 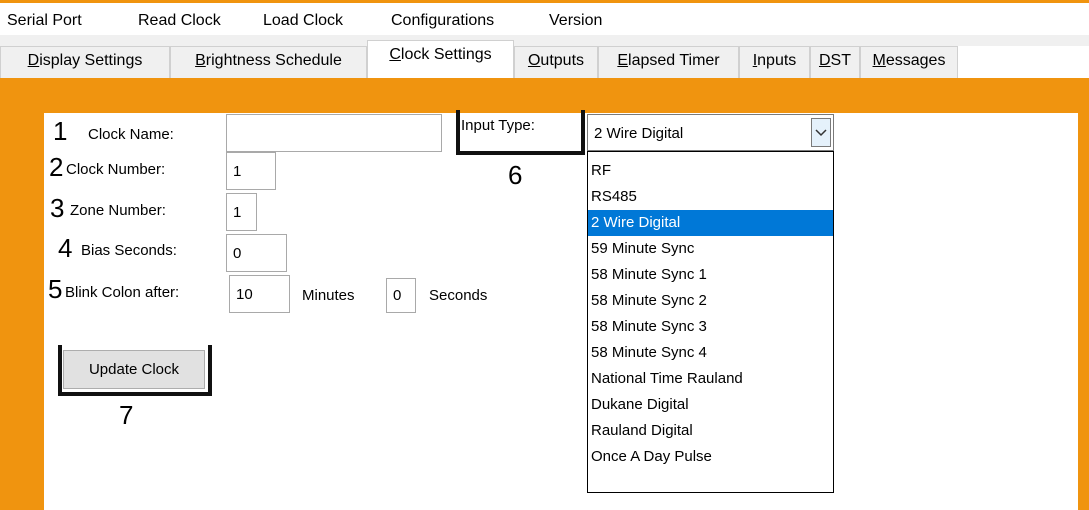 I want to click on clock-name-label: Clock Name:, so click(x=131, y=134).